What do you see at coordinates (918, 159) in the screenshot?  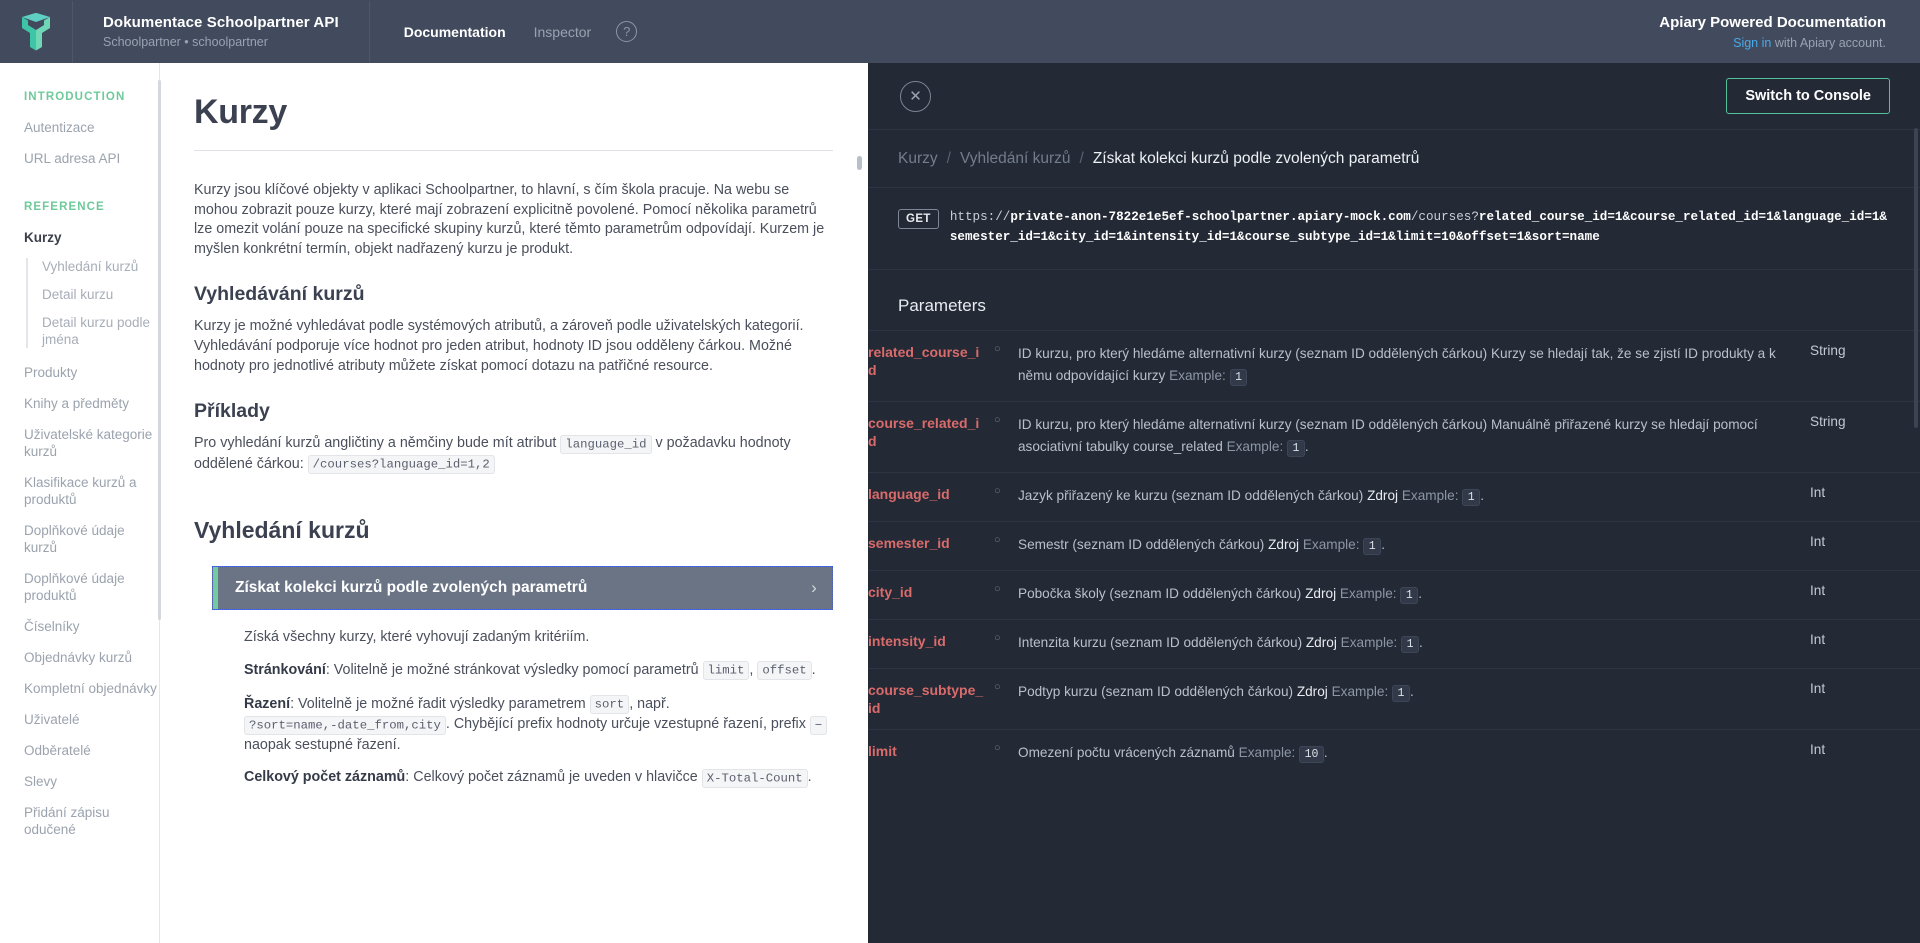 I see `breadcrumb-item-kurzy: Kurzy` at bounding box center [918, 159].